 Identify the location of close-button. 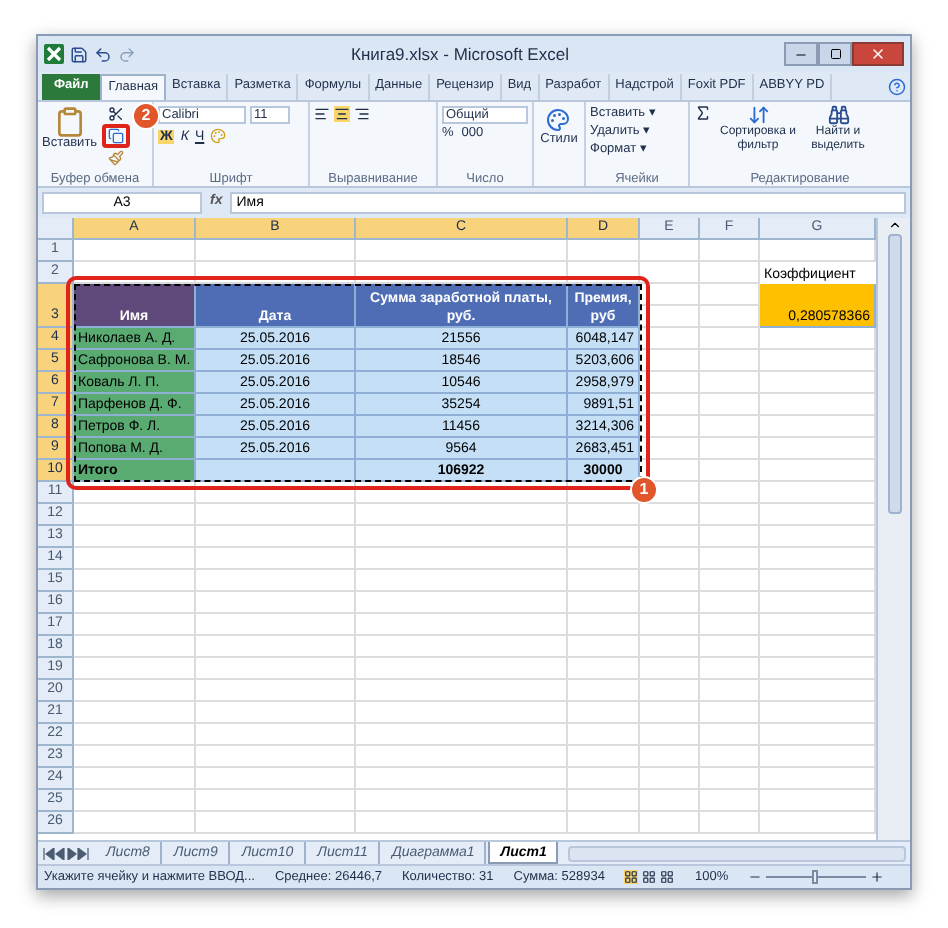
(878, 54).